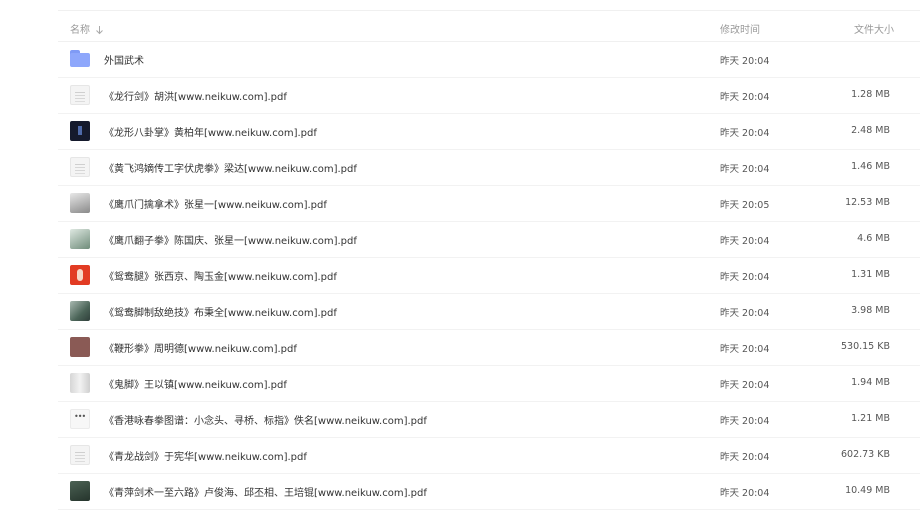 This screenshot has width=920, height=513. Describe the element at coordinates (870, 94) in the screenshot. I see `file-size: 1.28 MB` at that location.